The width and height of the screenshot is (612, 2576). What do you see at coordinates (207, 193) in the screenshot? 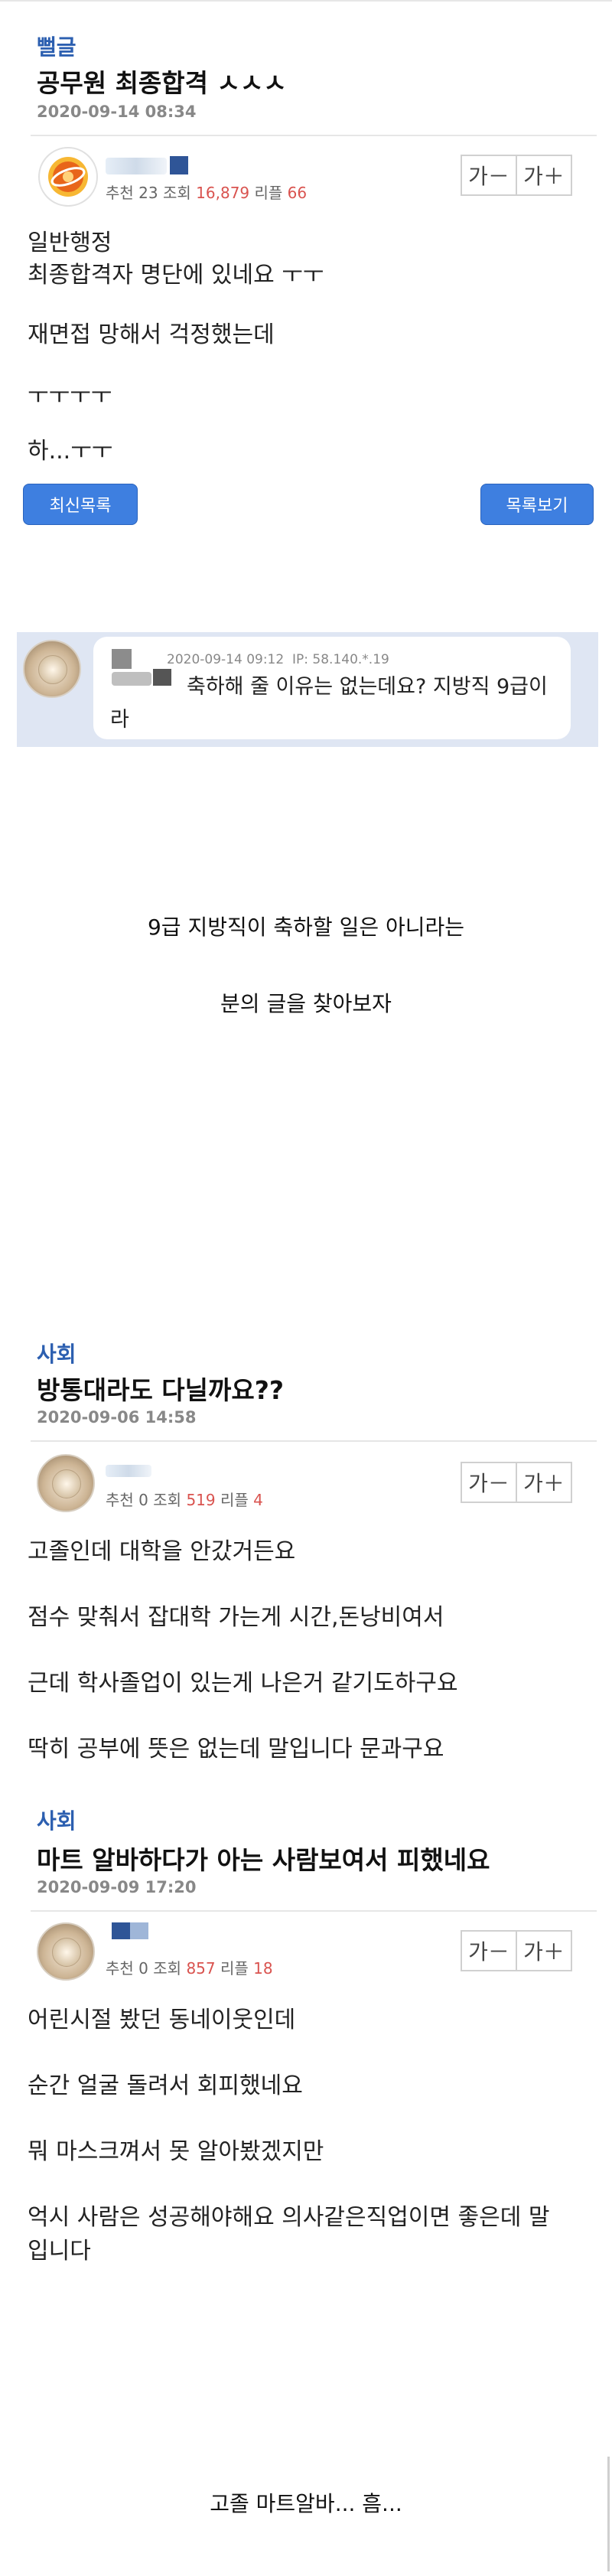
I see `post-stats: 추천 23 조회 16,879 리플 66` at bounding box center [207, 193].